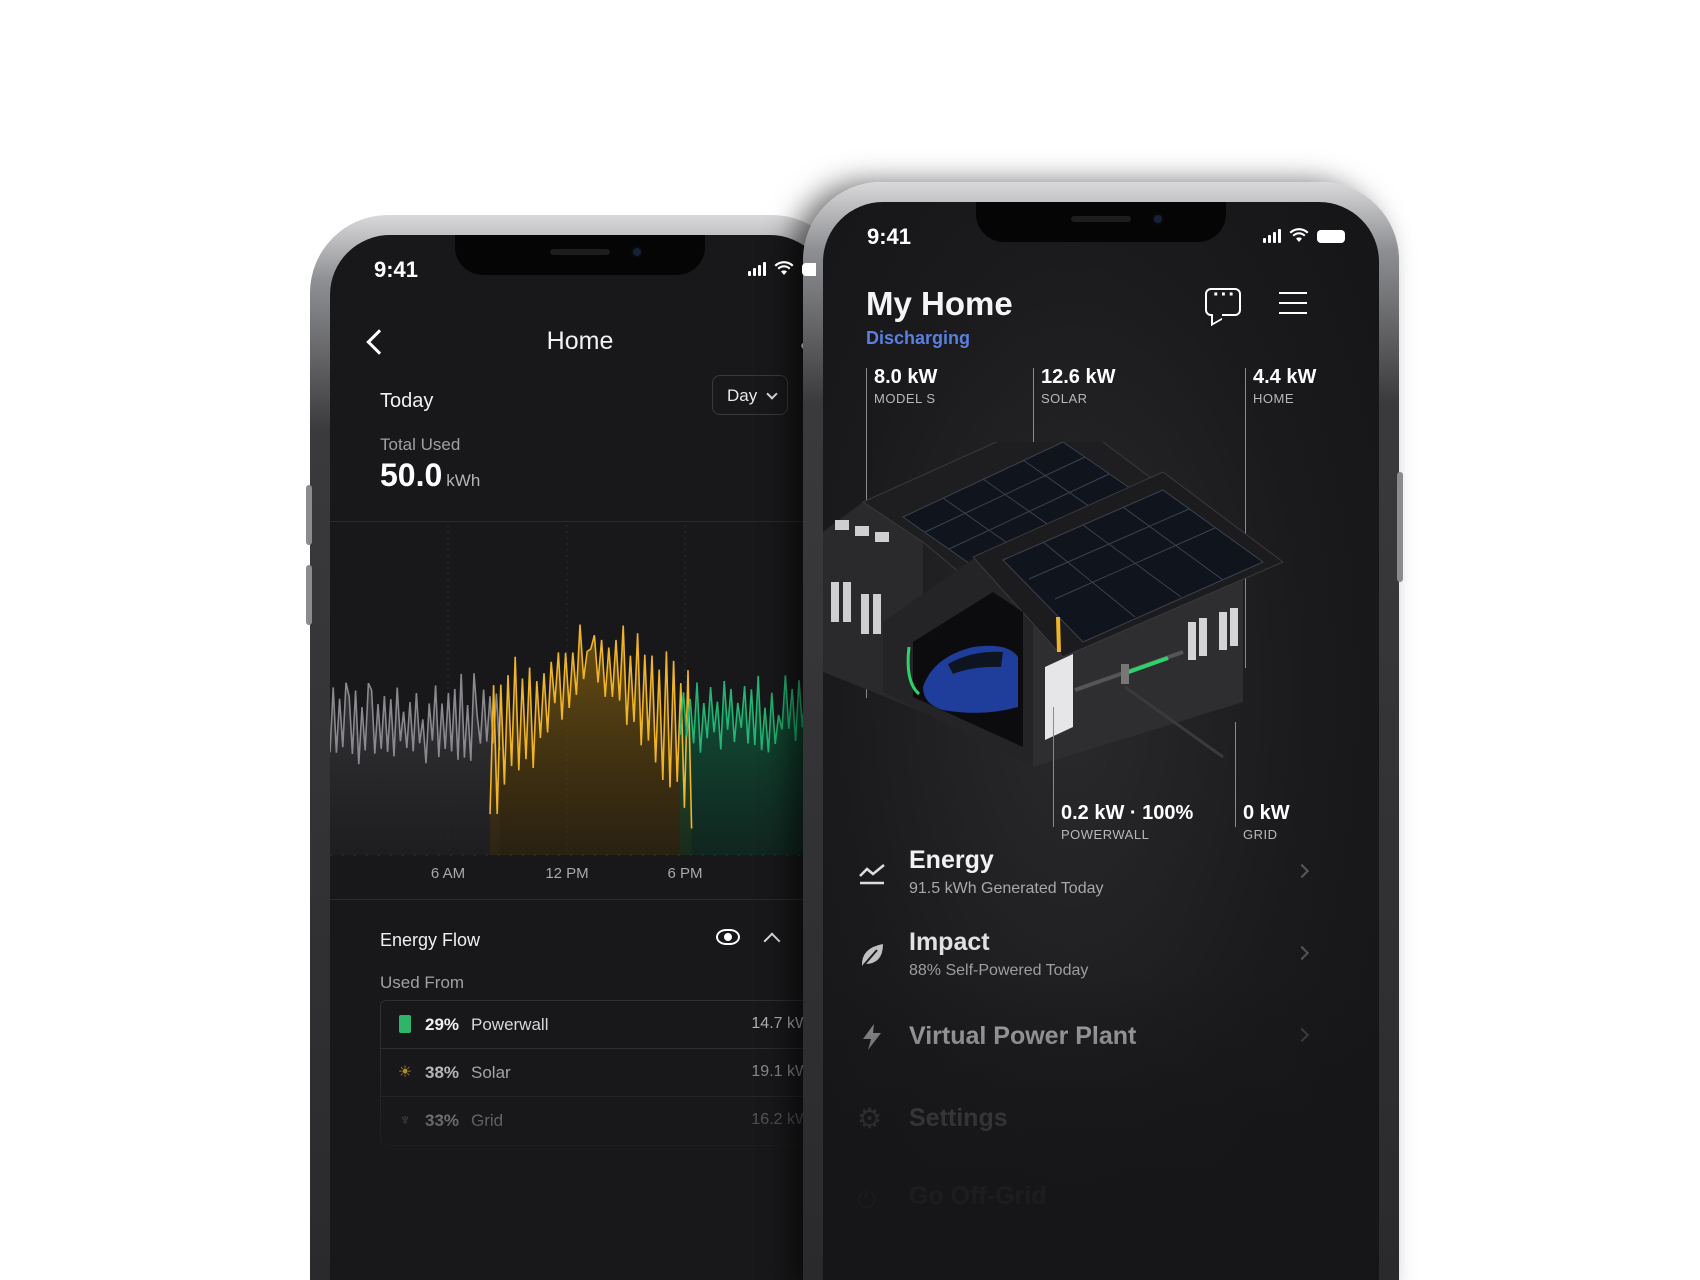 The width and height of the screenshot is (1700, 1280). I want to click on source-row-grid: ♆ 33% Grid 16.2 kWh, so click(600, 1121).